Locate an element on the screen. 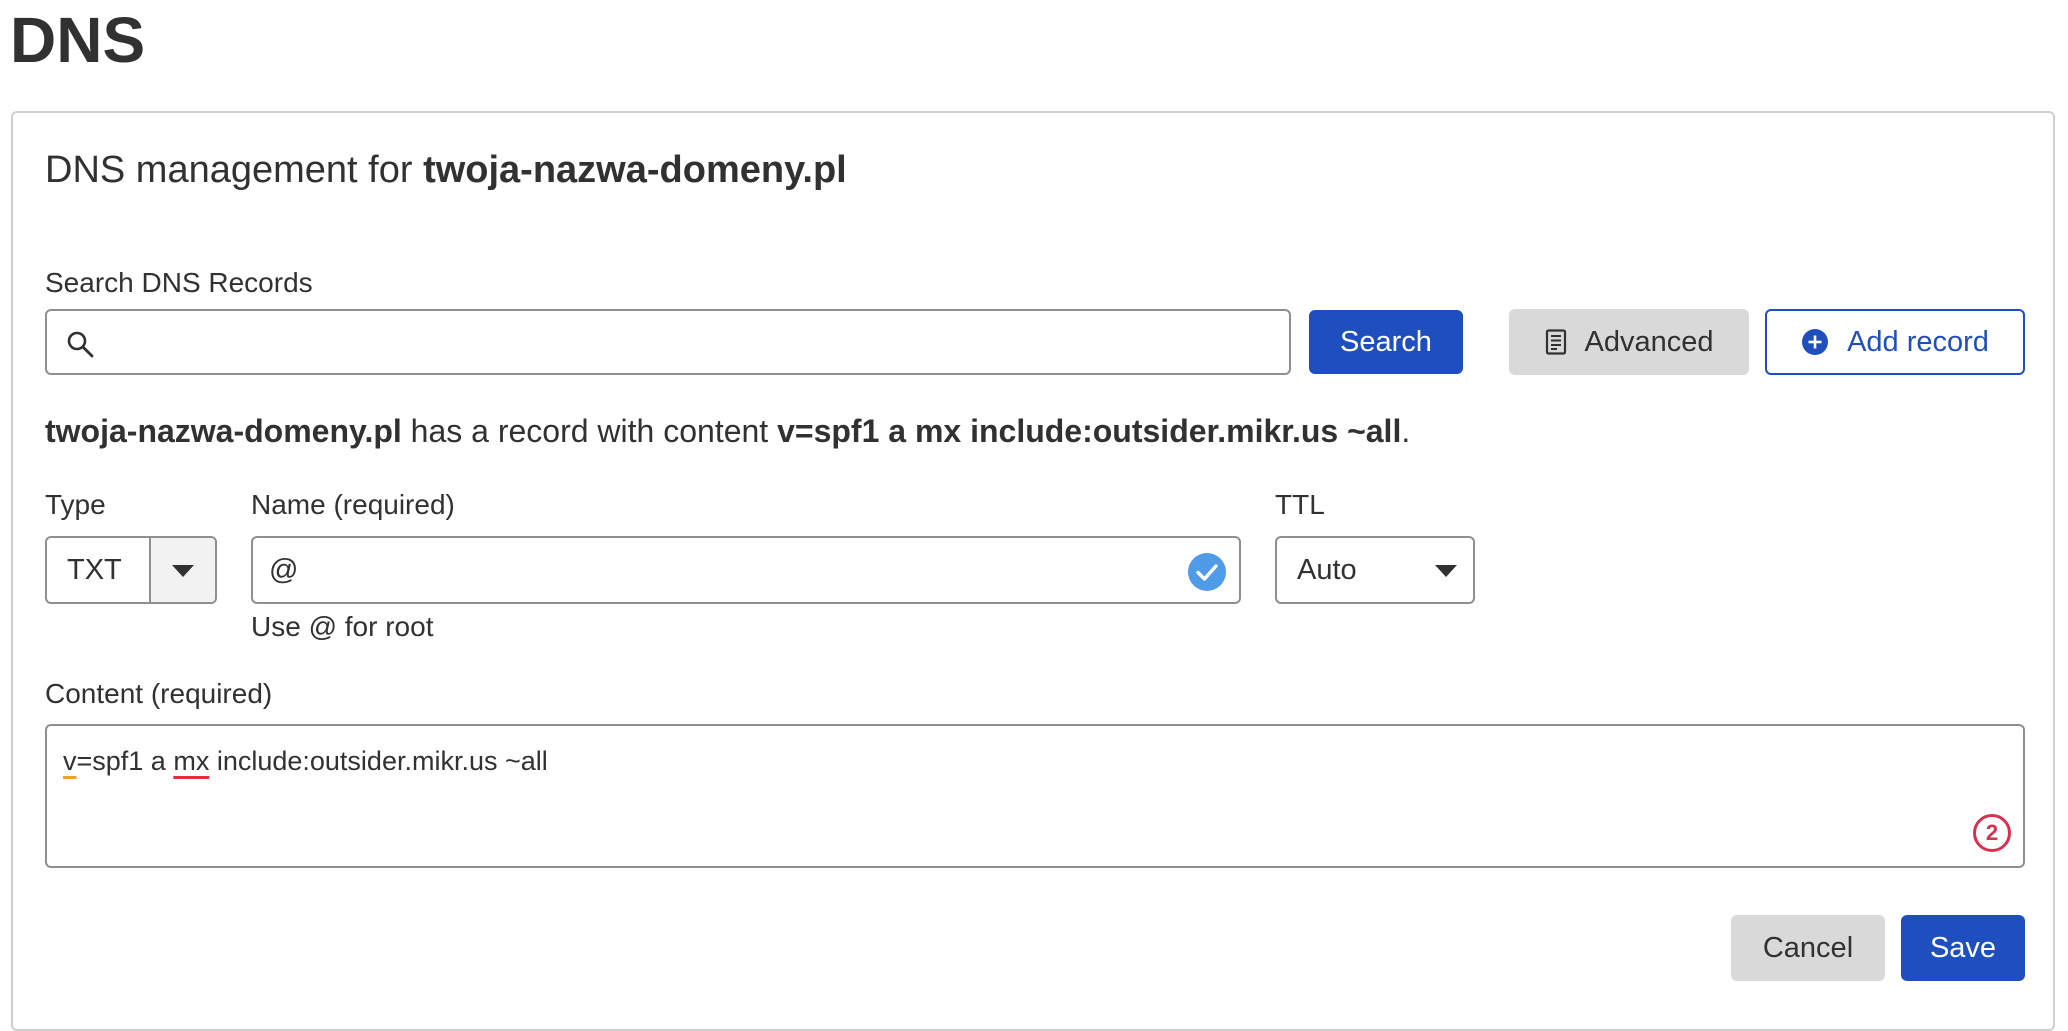 Image resolution: width=2068 pixels, height=1031 pixels. type-dropdown-toggle is located at coordinates (182, 570).